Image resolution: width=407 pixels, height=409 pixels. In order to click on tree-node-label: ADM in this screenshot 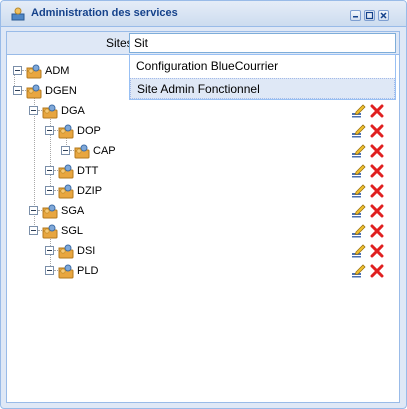, I will do `click(57, 71)`.